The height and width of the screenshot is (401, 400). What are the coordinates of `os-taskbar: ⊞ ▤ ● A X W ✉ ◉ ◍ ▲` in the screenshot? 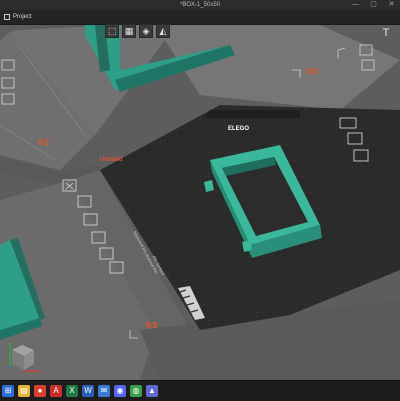 It's located at (200, 390).